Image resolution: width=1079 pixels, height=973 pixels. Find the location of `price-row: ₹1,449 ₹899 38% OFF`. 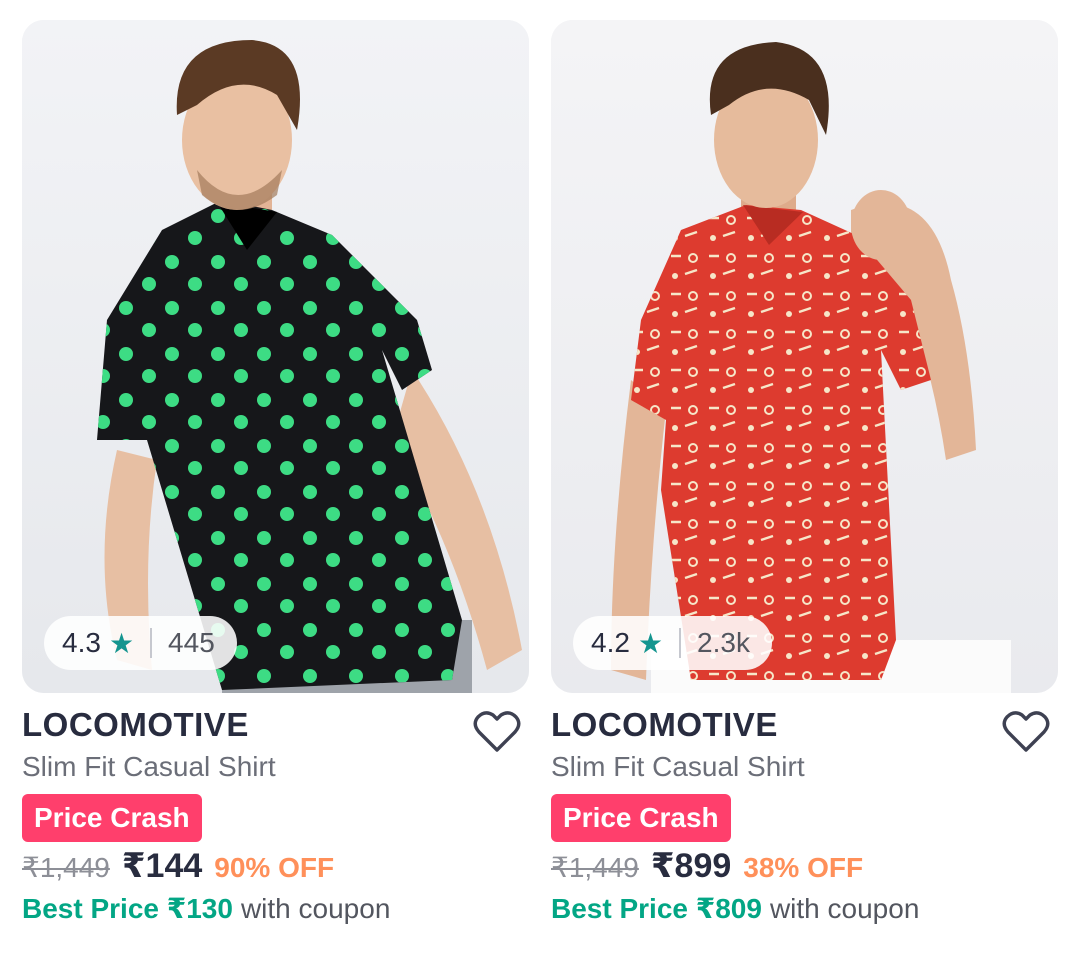

price-row: ₹1,449 ₹899 38% OFF is located at coordinates (707, 866).